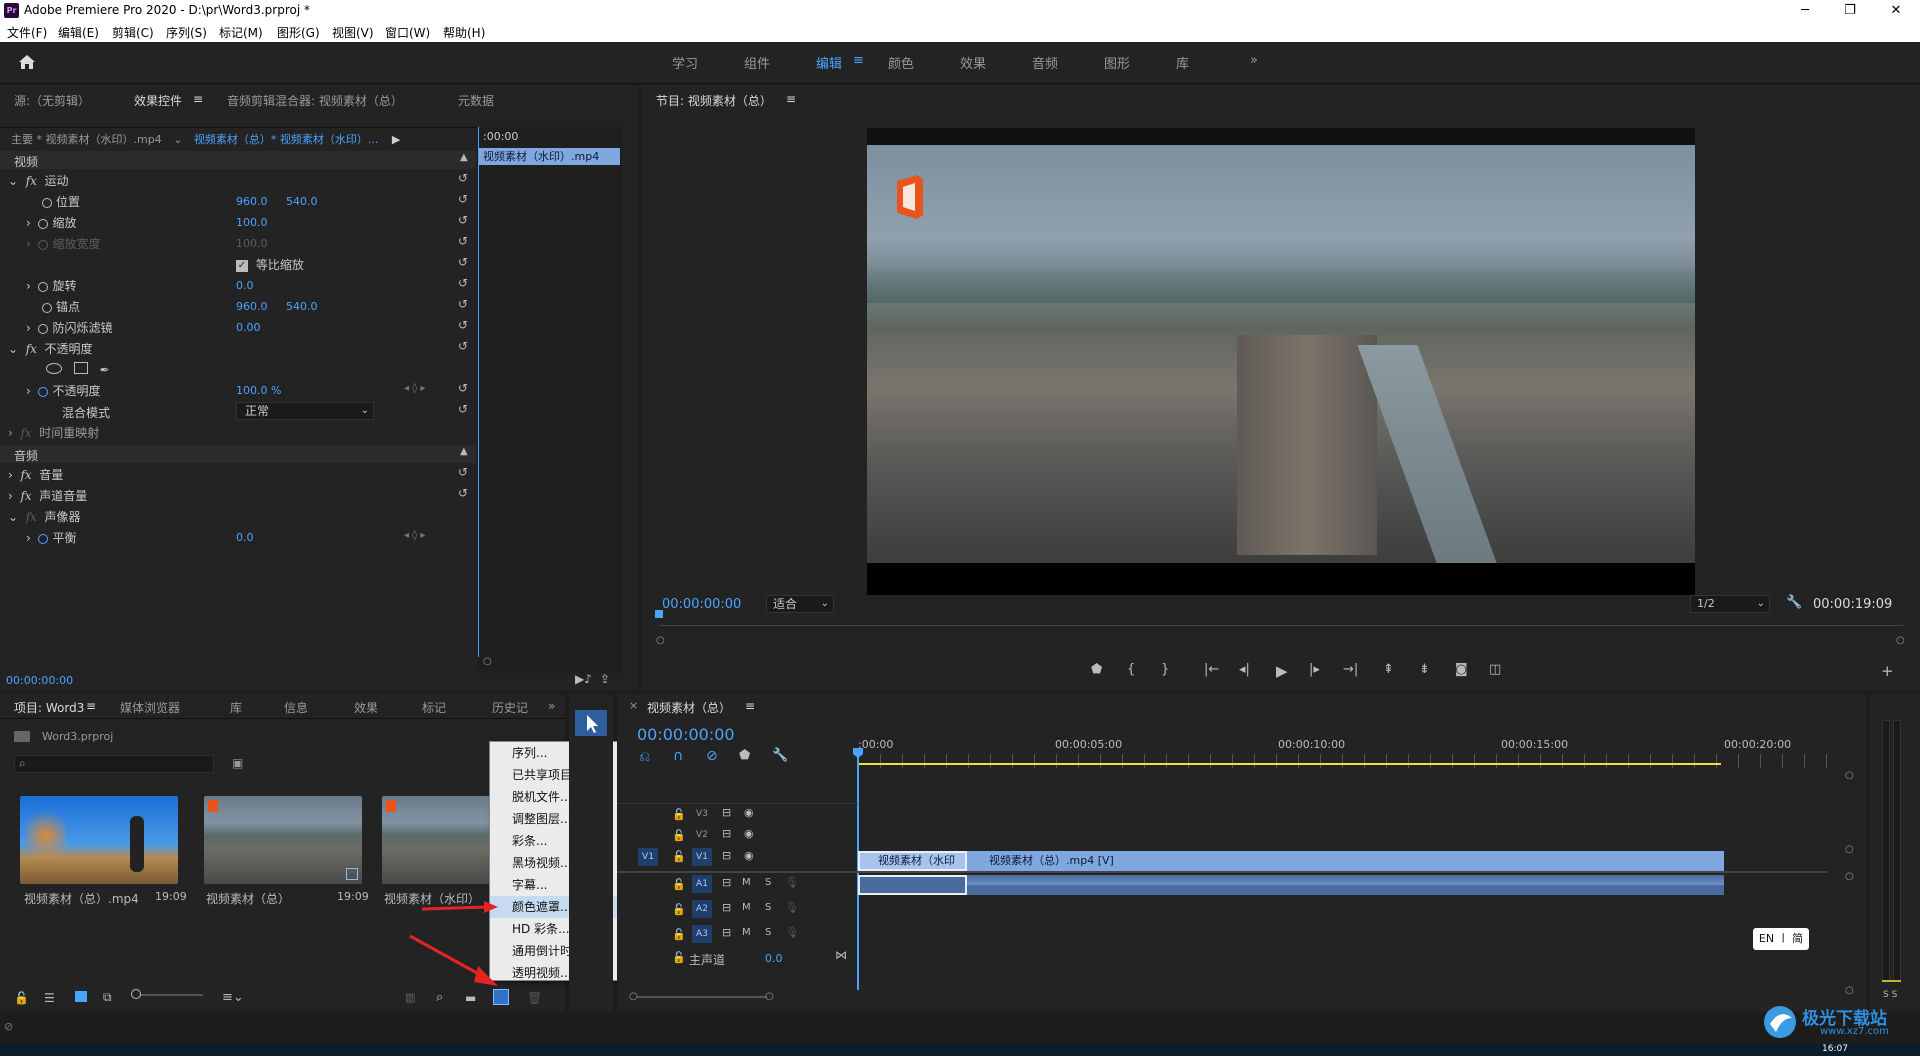 Image resolution: width=1920 pixels, height=1056 pixels. I want to click on tab-metadata: 元数据, so click(476, 100).